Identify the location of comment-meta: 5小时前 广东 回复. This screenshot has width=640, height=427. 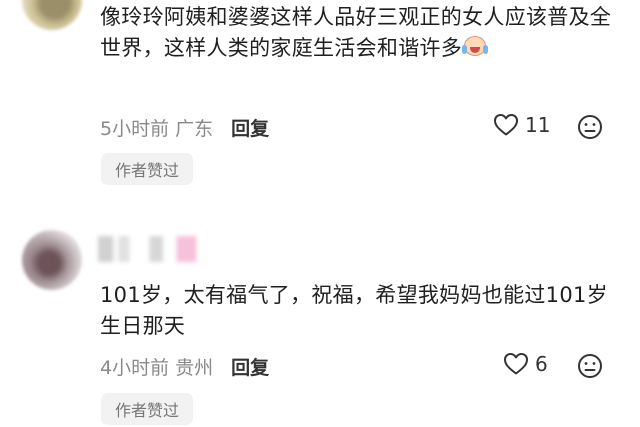
(184, 127).